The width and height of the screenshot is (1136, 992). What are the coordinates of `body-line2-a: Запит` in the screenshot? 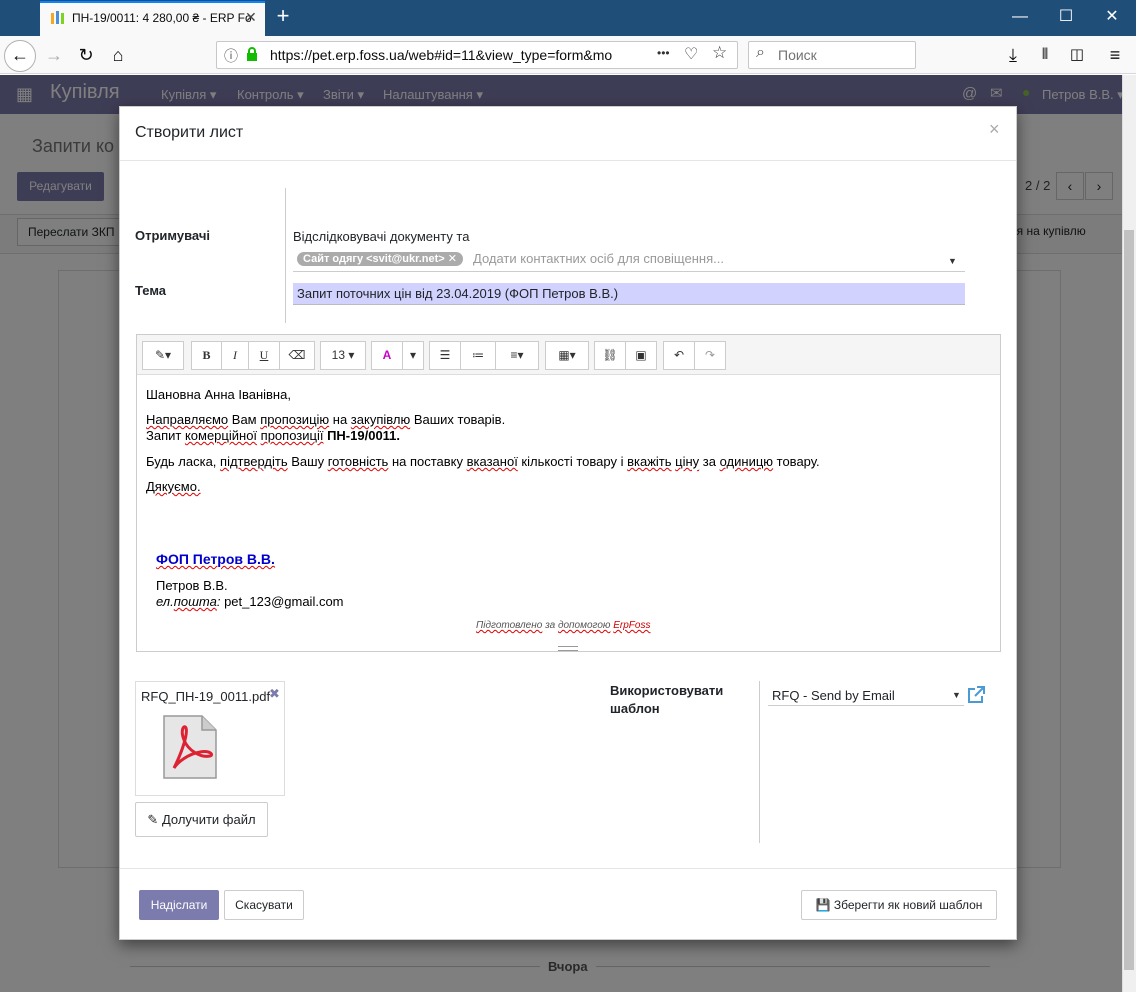 It's located at (165, 435).